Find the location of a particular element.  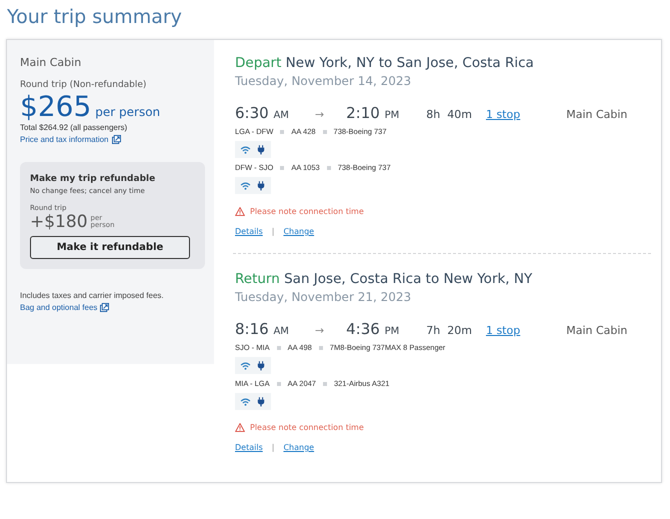

arrival-time: 4:36 PM is located at coordinates (373, 329).